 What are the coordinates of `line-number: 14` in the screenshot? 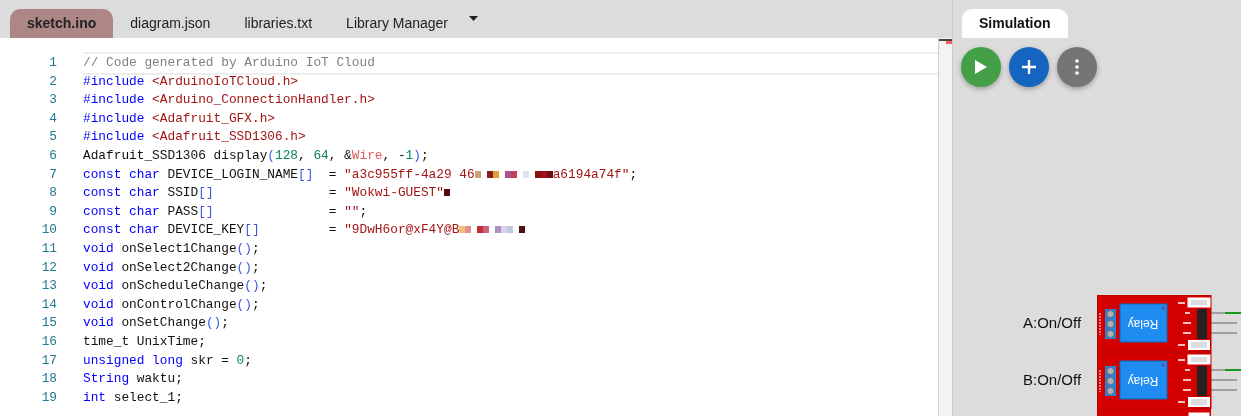 It's located at (48, 304).